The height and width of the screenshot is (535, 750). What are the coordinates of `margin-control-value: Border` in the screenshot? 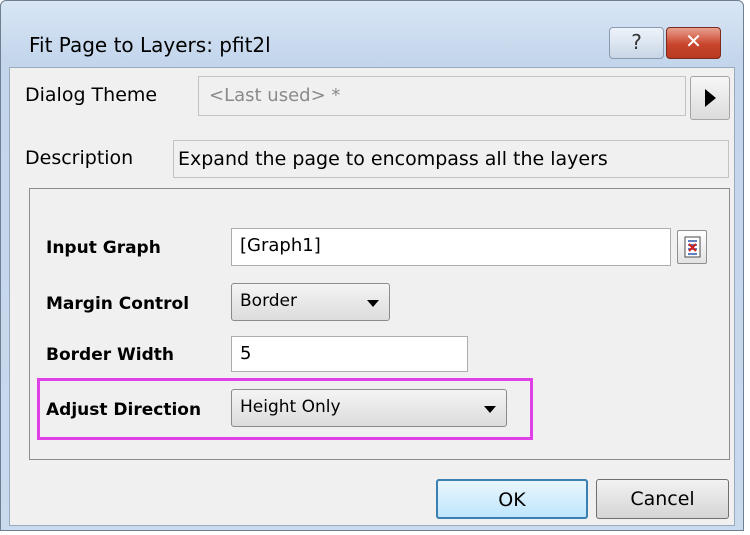 It's located at (268, 301).